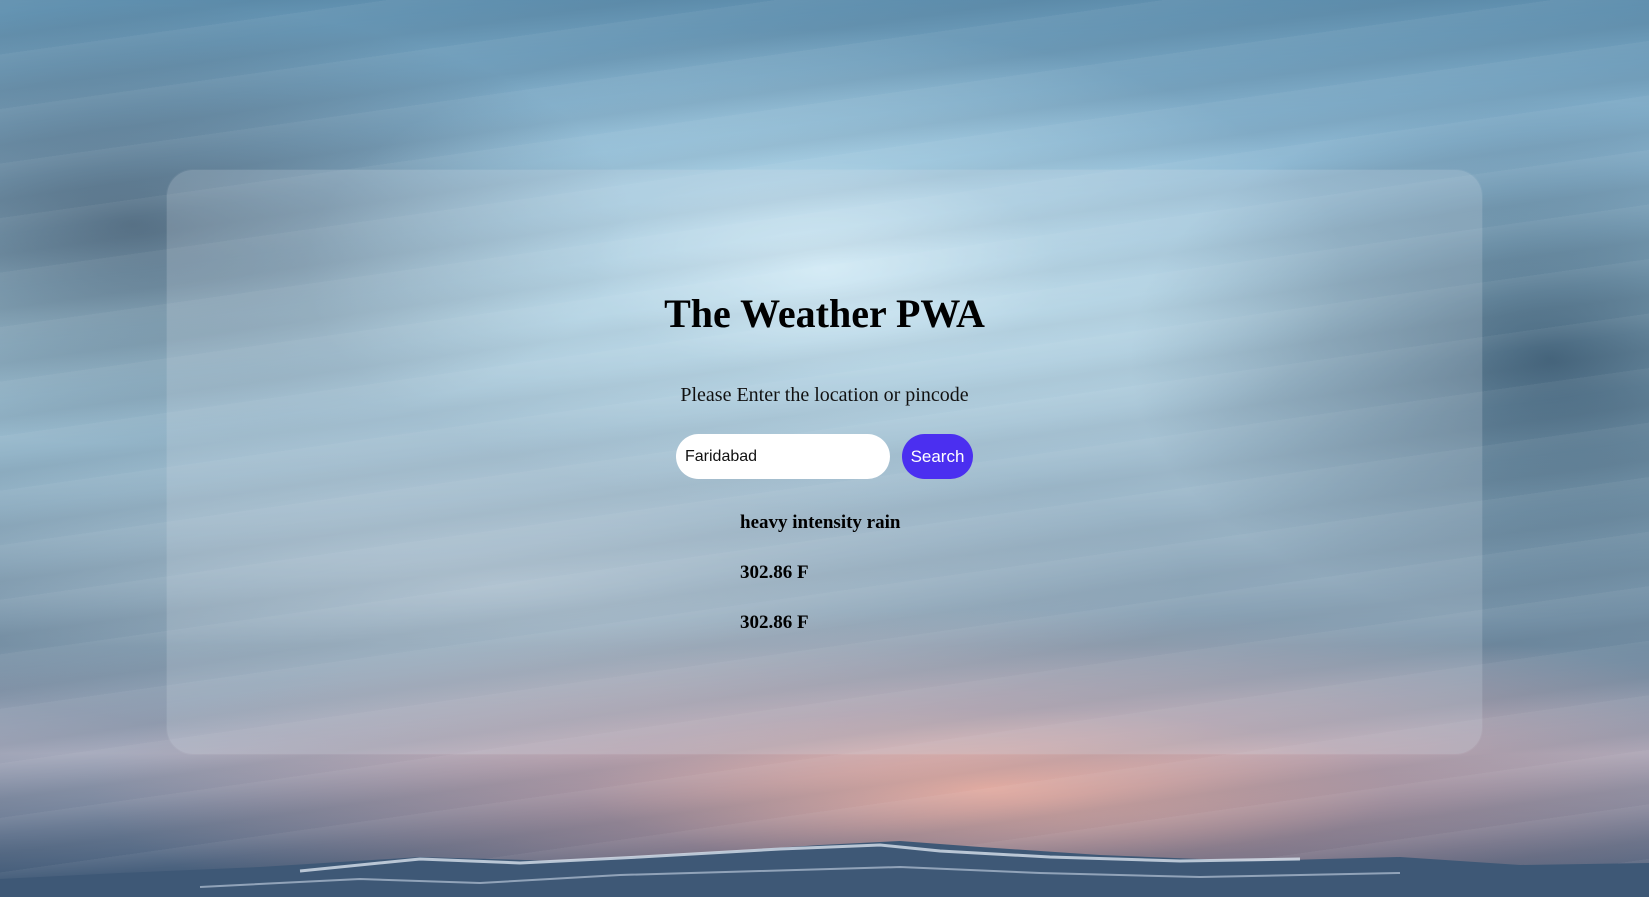 The height and width of the screenshot is (897, 1649). I want to click on feels-like-temperature: 302.86 F, so click(774, 622).